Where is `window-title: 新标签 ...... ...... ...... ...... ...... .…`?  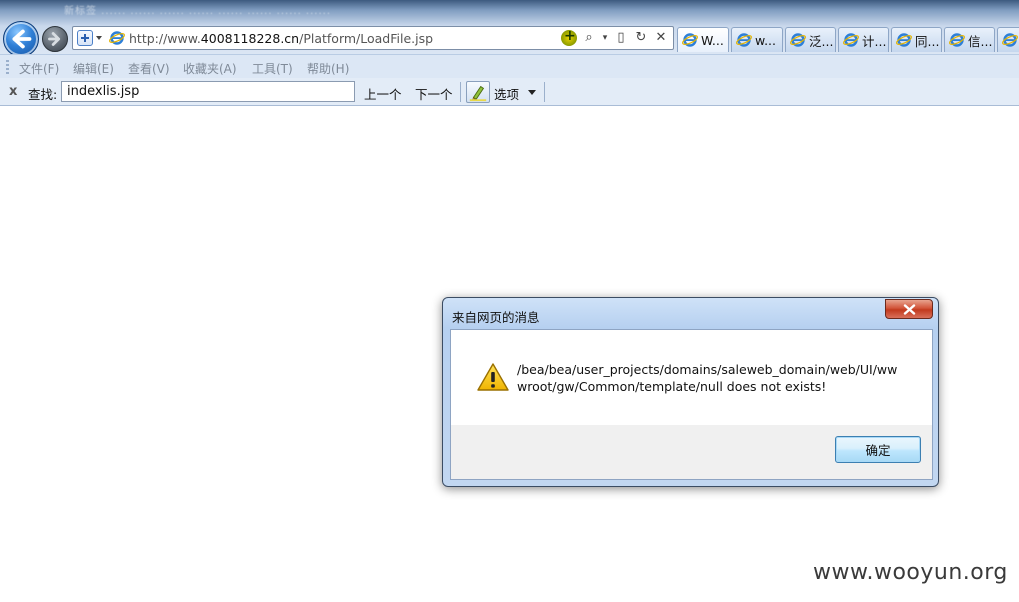 window-title: 新标签 ...... ...... ...... ...... ...... .… is located at coordinates (198, 11).